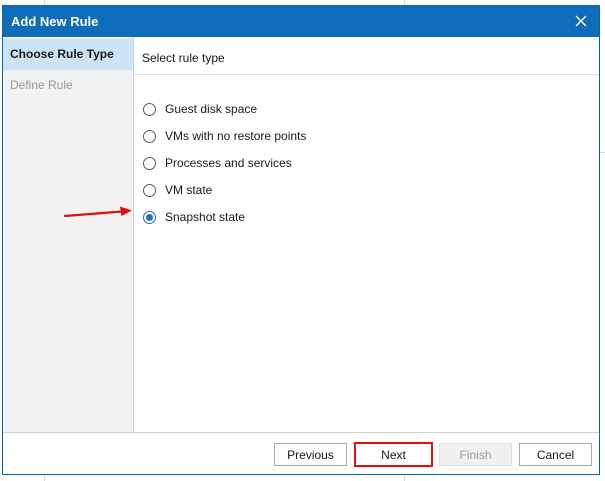 The height and width of the screenshot is (481, 605). I want to click on content-header: Select rule type, so click(366, 56).